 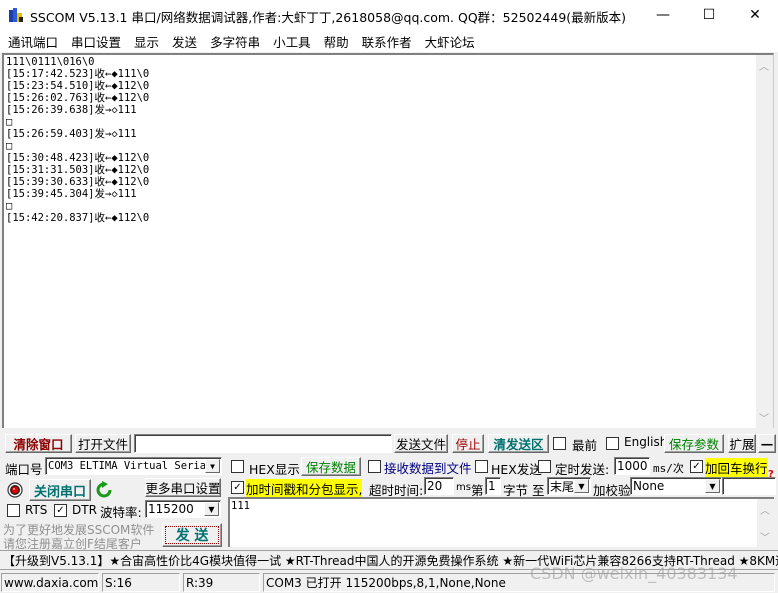 What do you see at coordinates (736, 467) in the screenshot?
I see `add-crlf-label: 加回车换行` at bounding box center [736, 467].